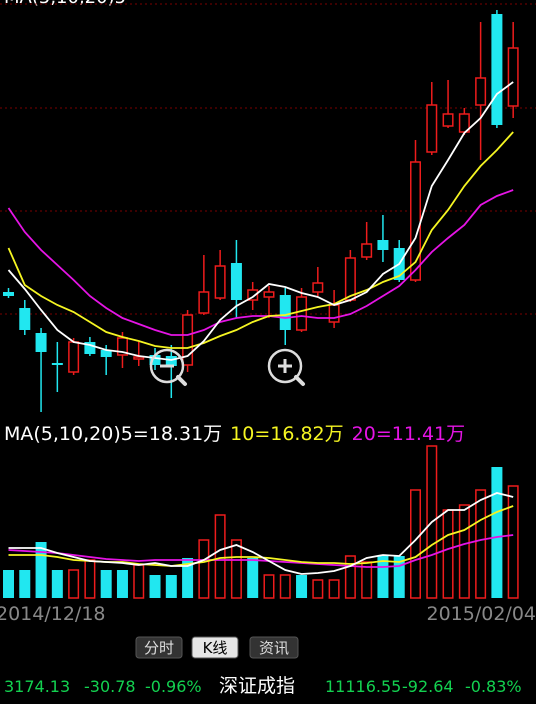  What do you see at coordinates (168, 367) in the screenshot?
I see `zoom-out-icon` at bounding box center [168, 367].